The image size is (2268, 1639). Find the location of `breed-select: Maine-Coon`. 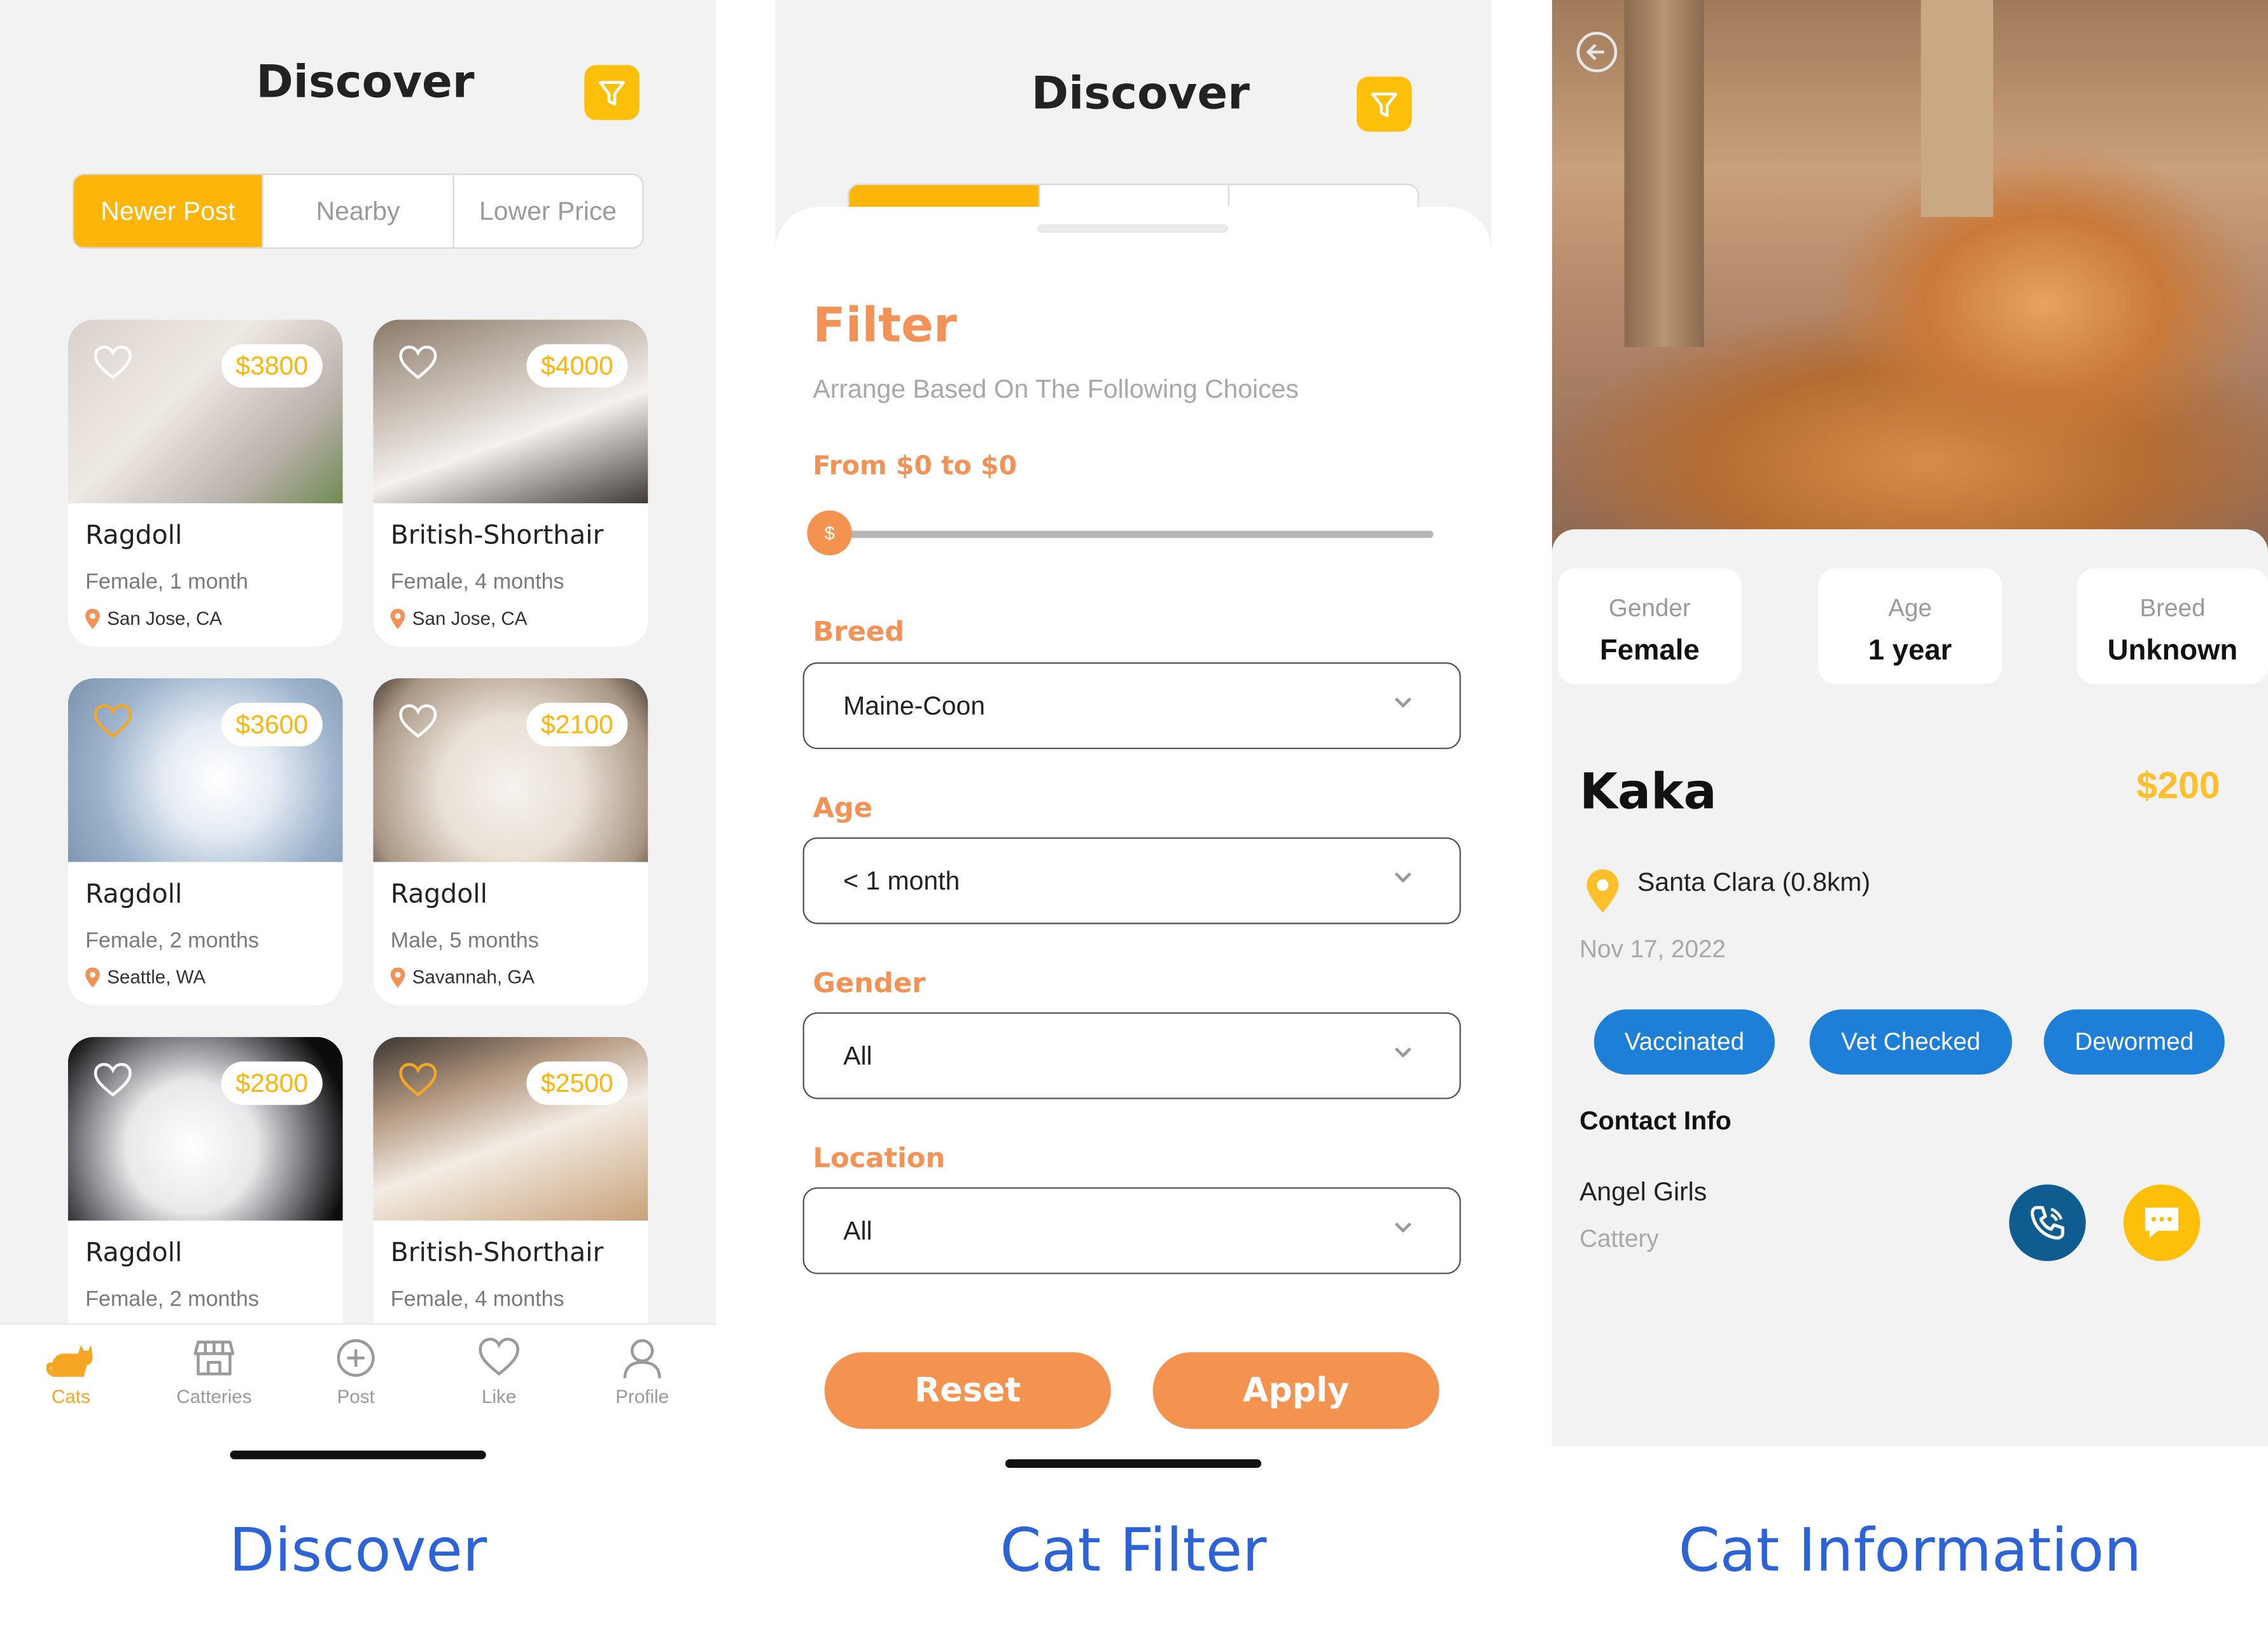

breed-select: Maine-Coon is located at coordinates (1131, 706).